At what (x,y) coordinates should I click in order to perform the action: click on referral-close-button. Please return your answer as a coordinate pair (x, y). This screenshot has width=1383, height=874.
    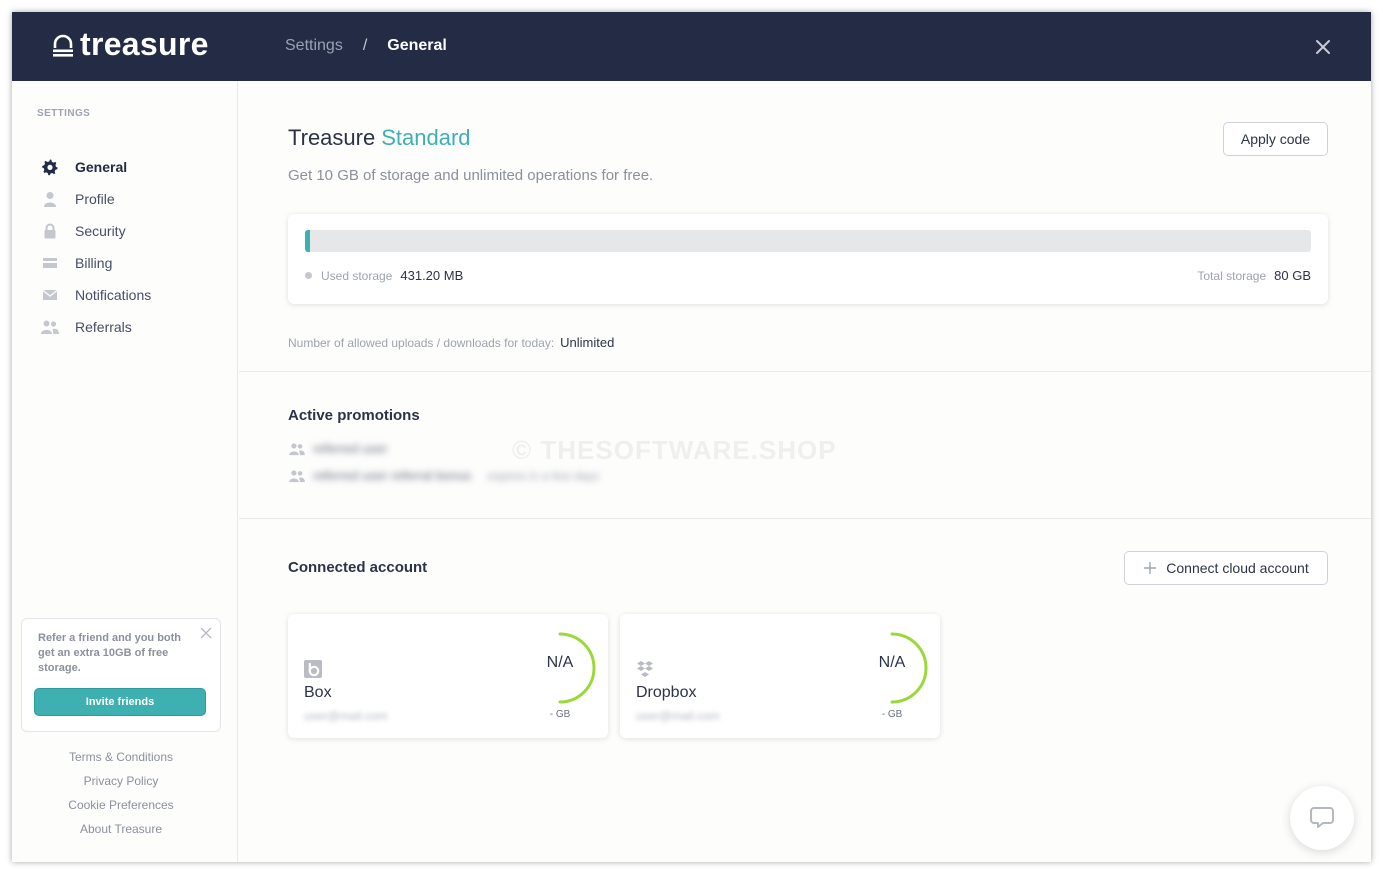
    Looking at the image, I should click on (206, 632).